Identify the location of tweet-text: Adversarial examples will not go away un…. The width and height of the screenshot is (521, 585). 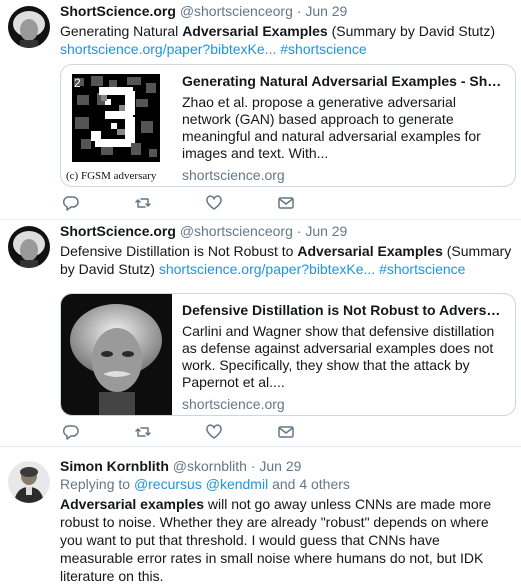
(276, 540).